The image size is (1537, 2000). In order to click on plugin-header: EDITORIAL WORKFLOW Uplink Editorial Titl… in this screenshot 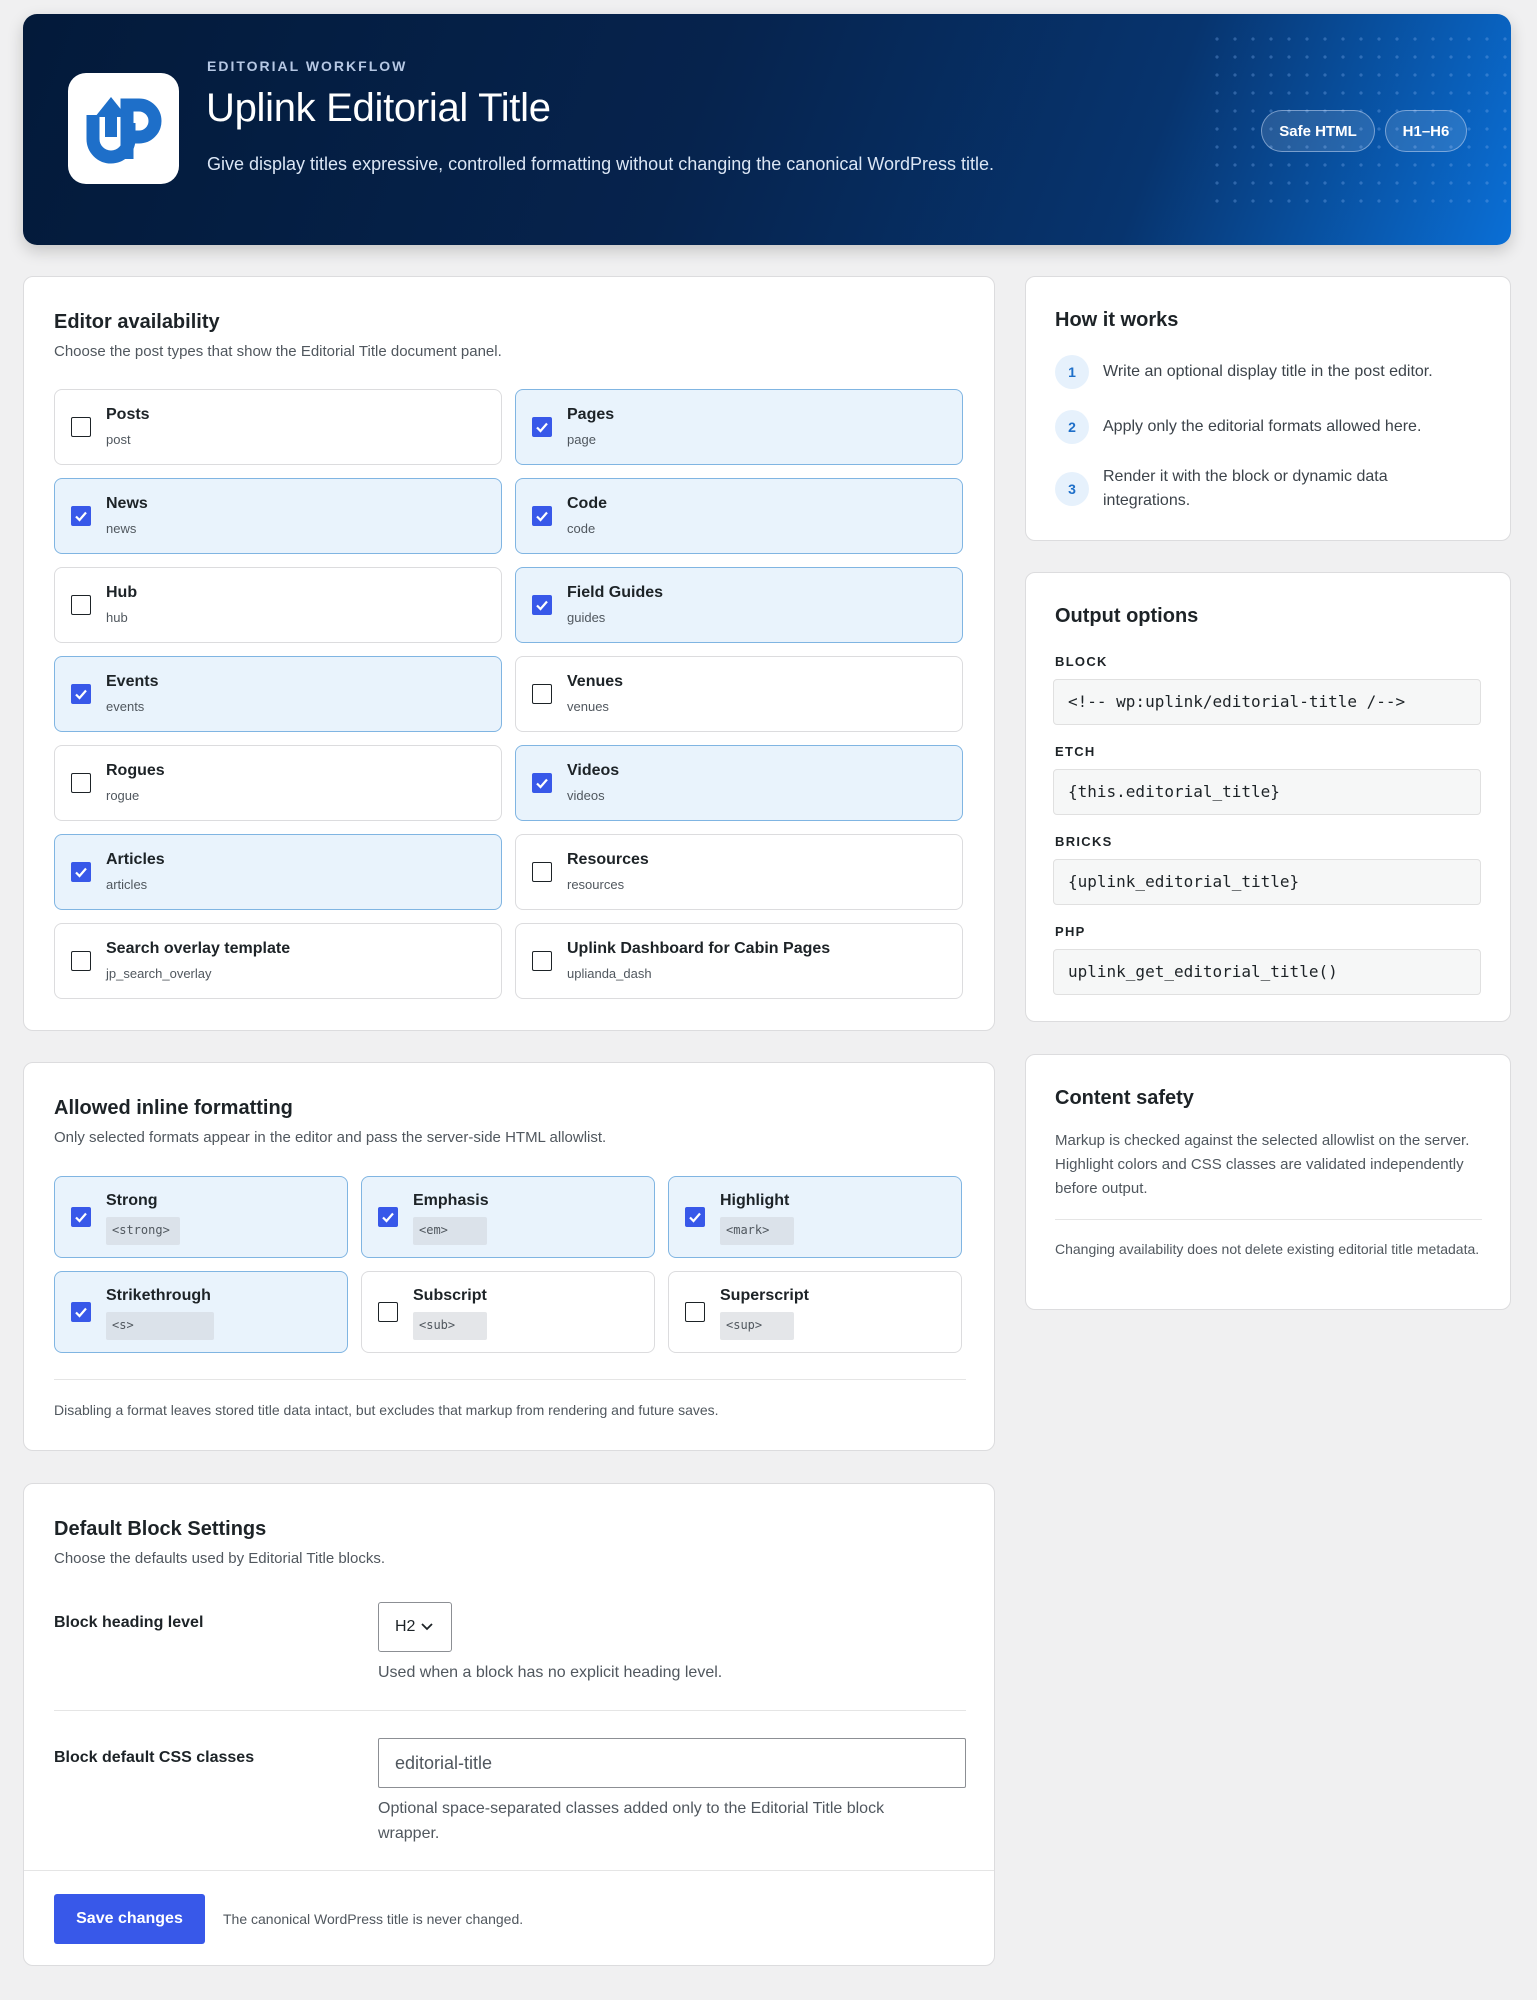, I will do `click(767, 129)`.